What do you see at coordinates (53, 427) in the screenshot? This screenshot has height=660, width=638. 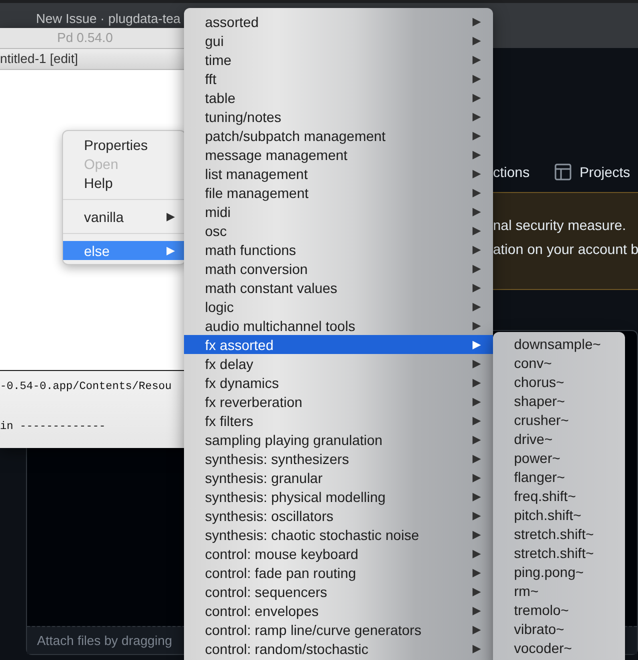 I see `console-line: in -------------` at bounding box center [53, 427].